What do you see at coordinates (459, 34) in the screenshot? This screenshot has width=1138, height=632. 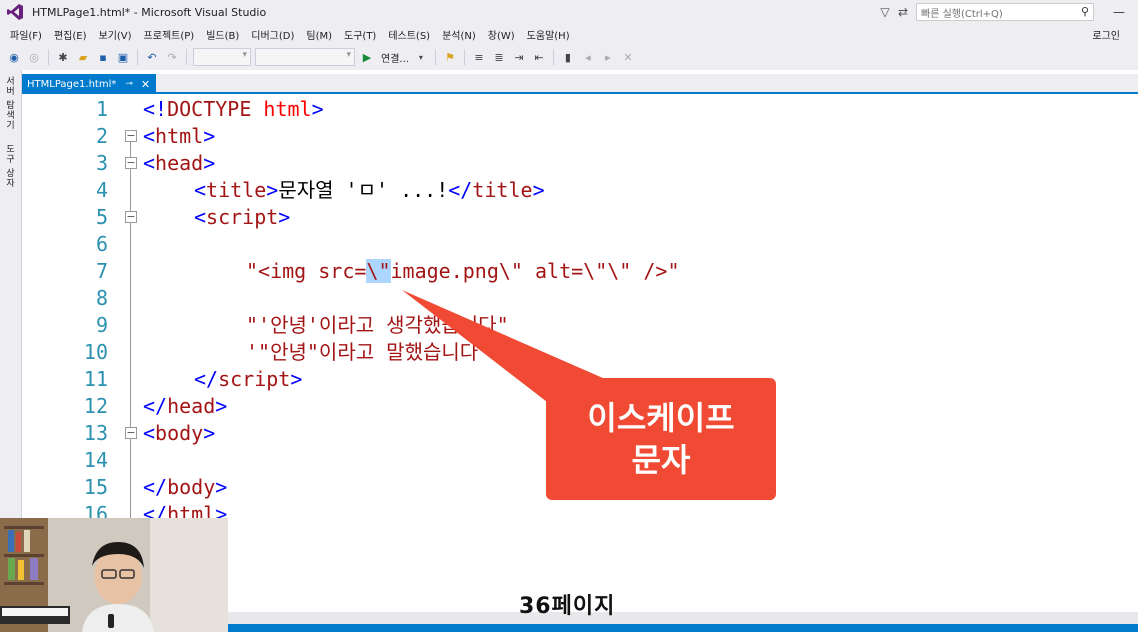 I see `menu-analyze: 분석(N)` at bounding box center [459, 34].